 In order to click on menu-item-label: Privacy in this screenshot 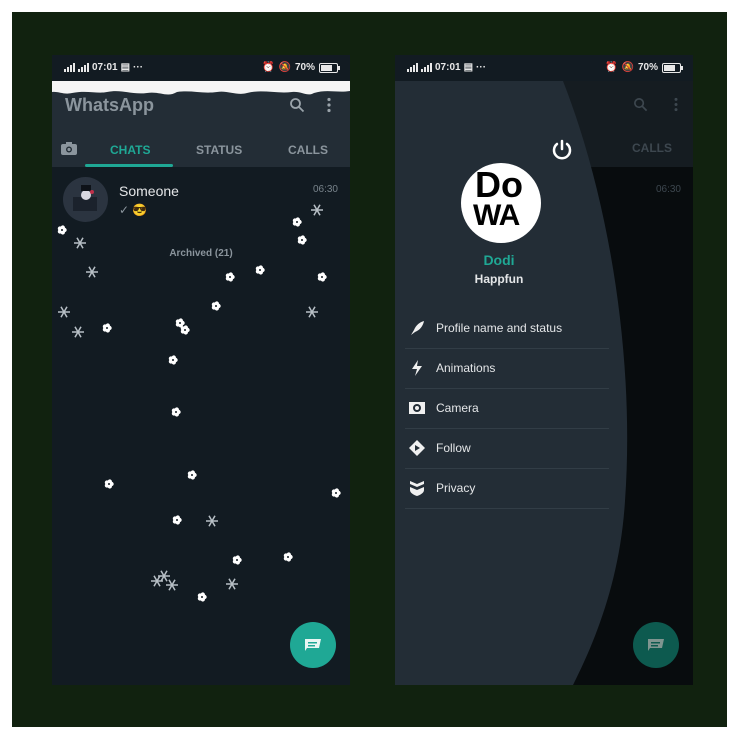, I will do `click(456, 488)`.